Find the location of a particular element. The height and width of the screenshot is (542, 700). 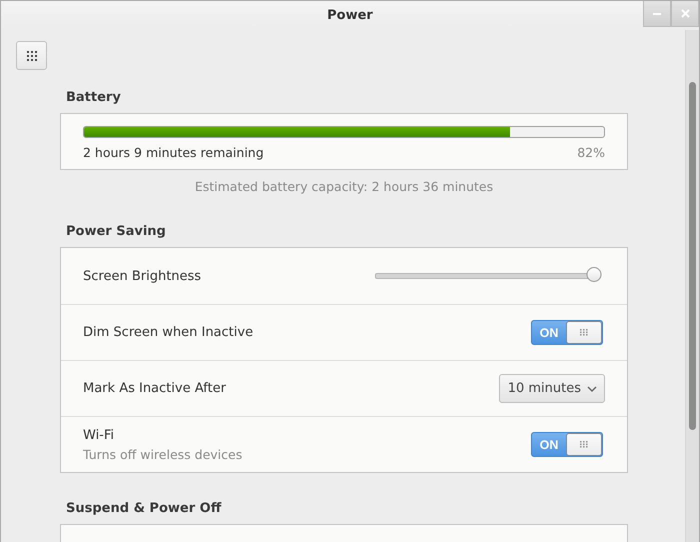

scrollbar is located at coordinates (692, 286).